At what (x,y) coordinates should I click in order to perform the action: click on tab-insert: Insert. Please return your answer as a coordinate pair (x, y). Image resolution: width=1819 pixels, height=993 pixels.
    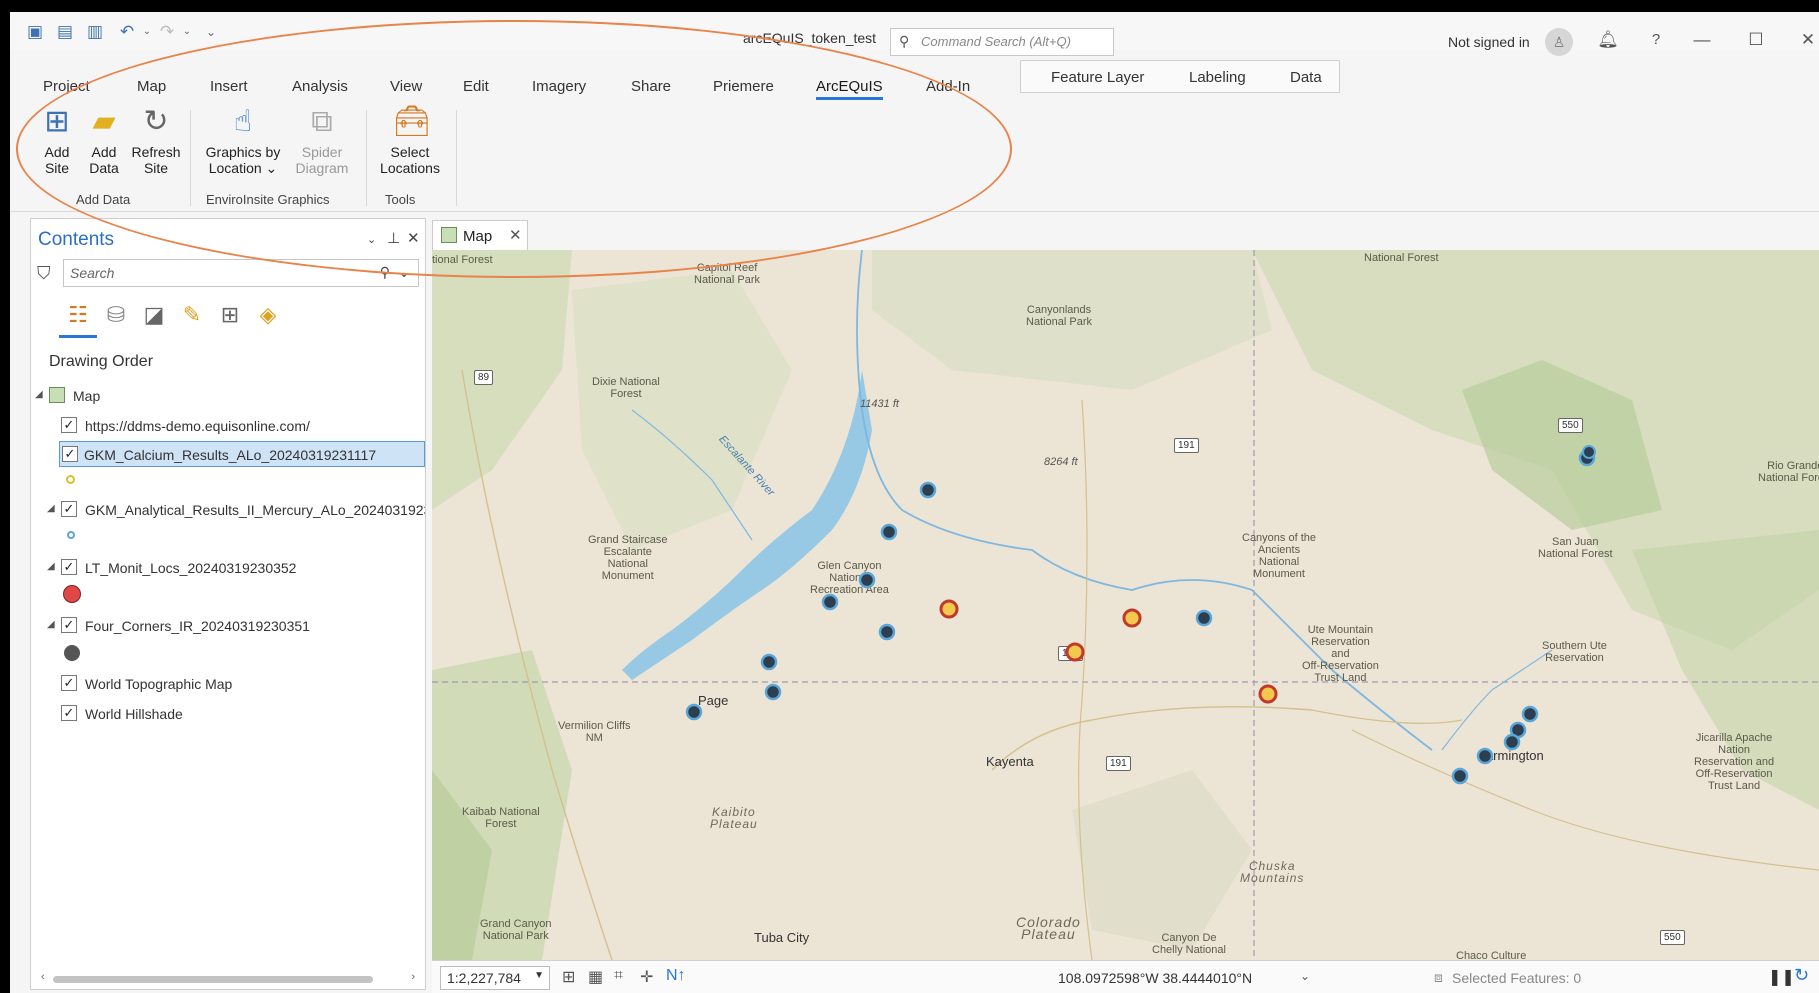
    Looking at the image, I should click on (229, 86).